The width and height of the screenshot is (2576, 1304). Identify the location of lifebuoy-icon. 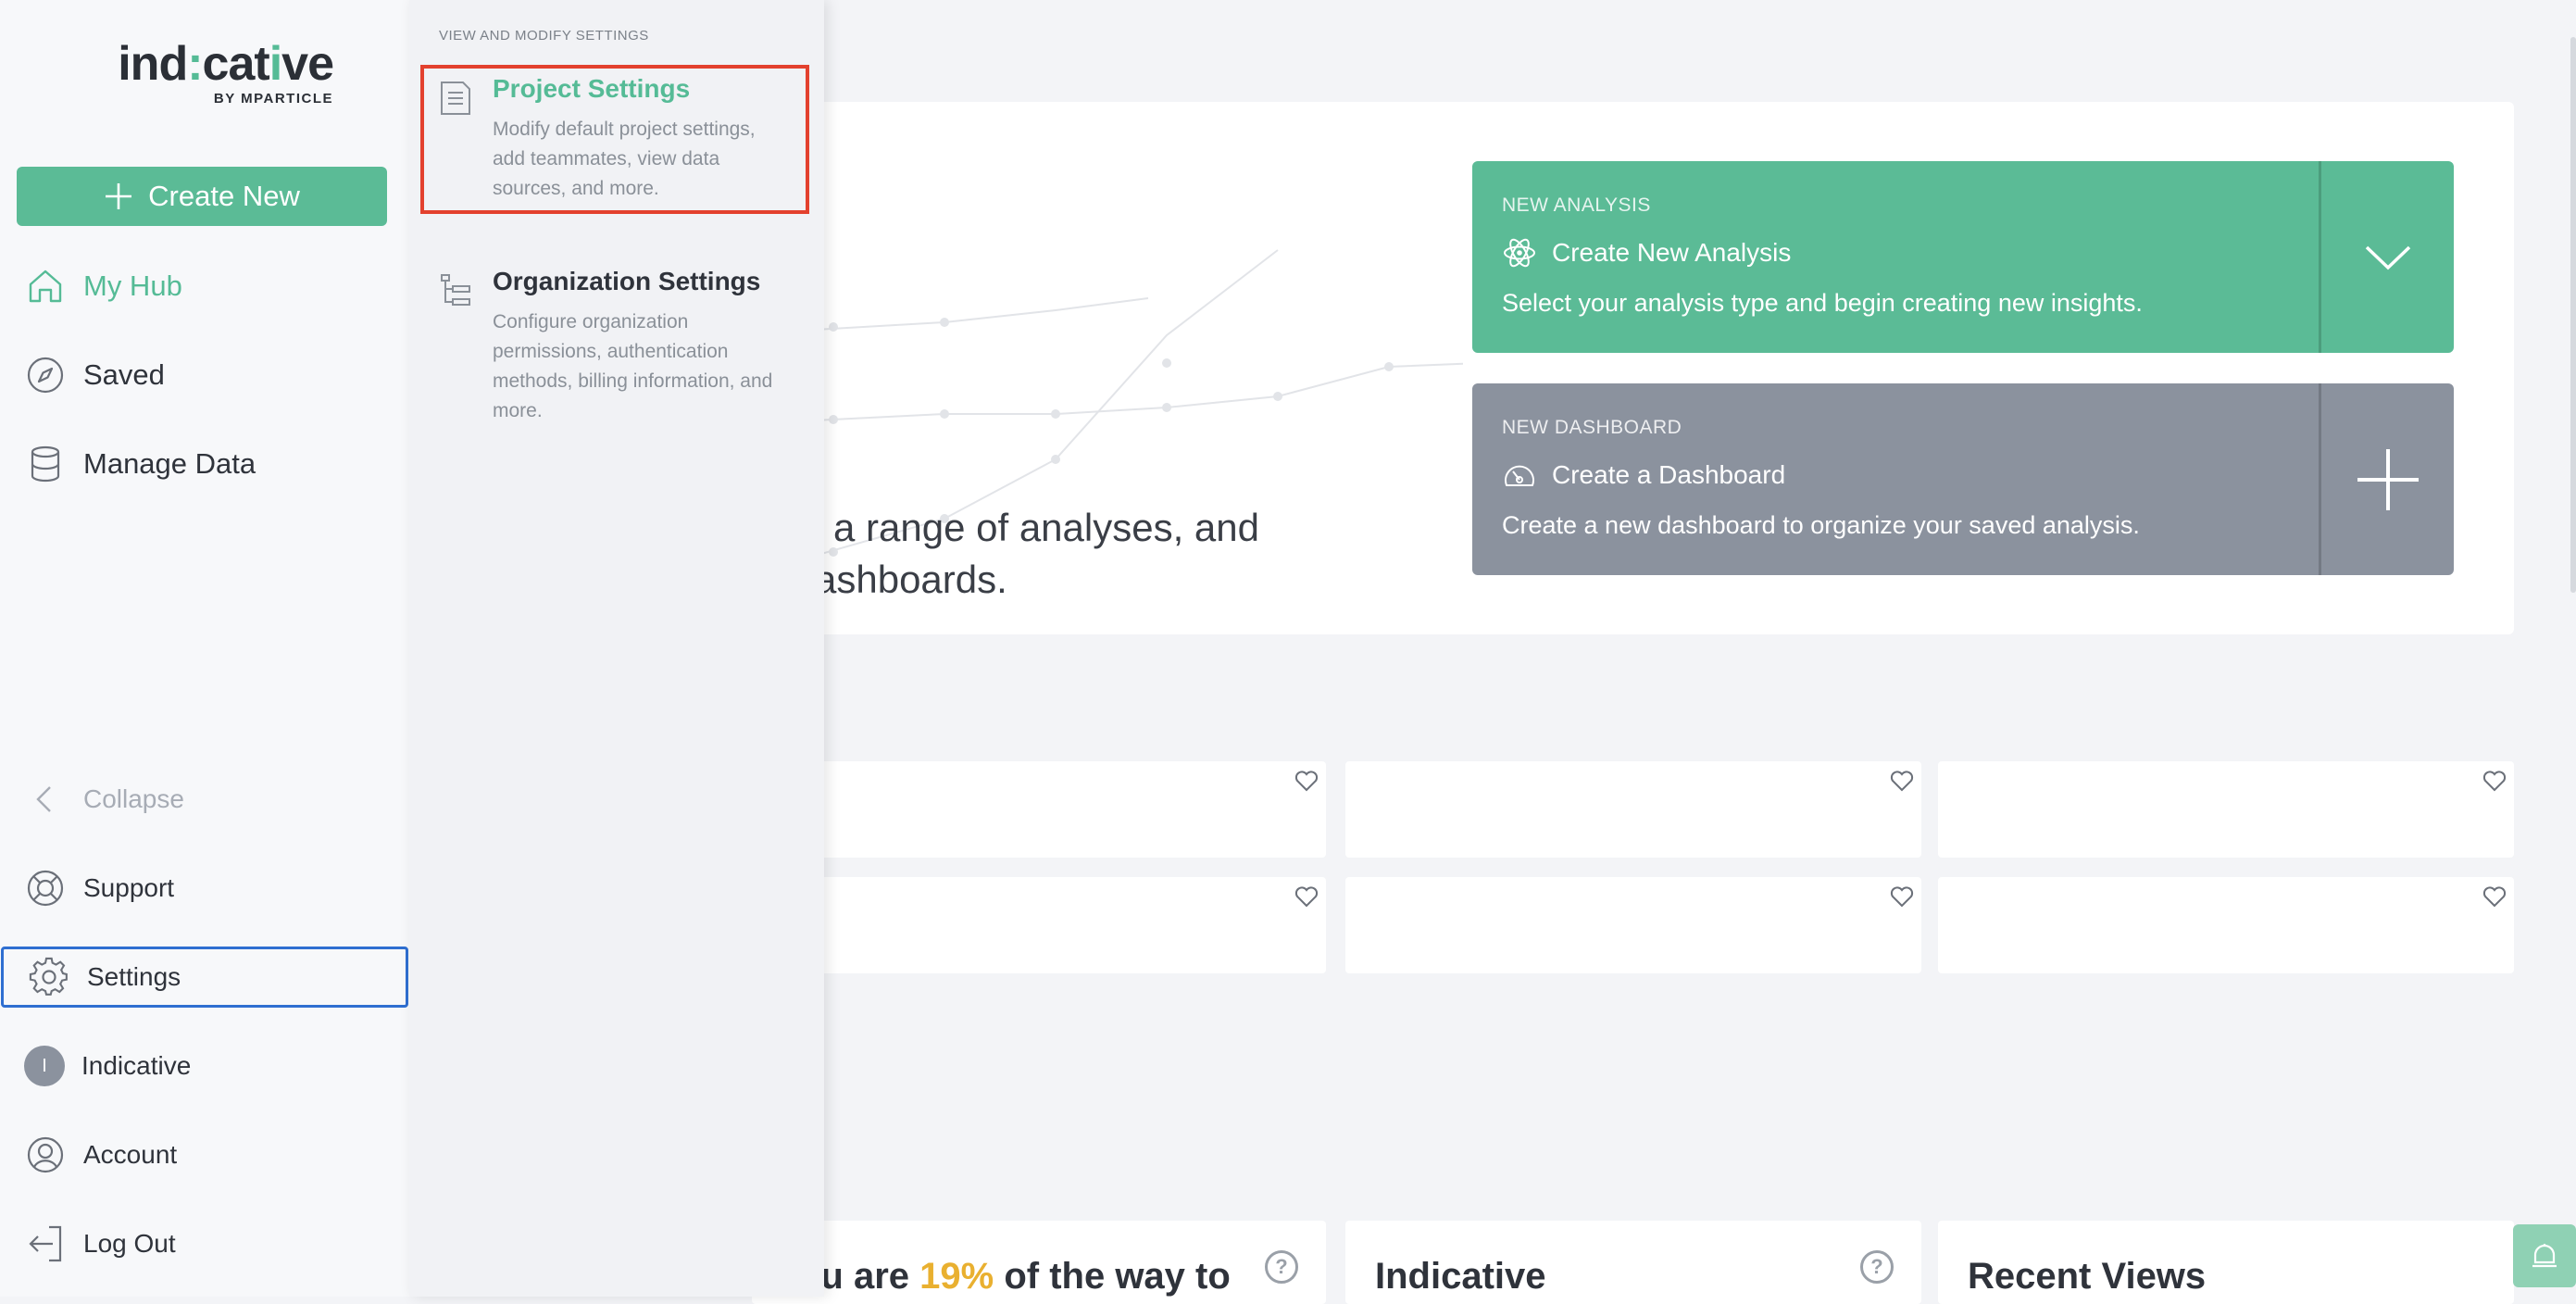
(45, 888).